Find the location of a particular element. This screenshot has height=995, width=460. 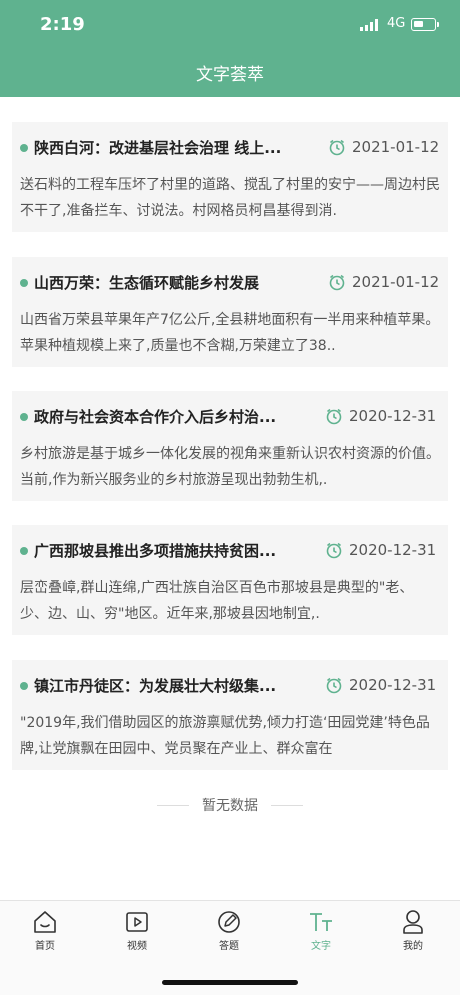

tab-text: 文字 is located at coordinates (321, 931).